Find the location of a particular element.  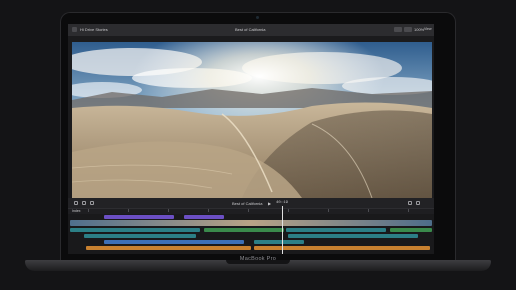

project-title: Best of California is located at coordinates (250, 29).